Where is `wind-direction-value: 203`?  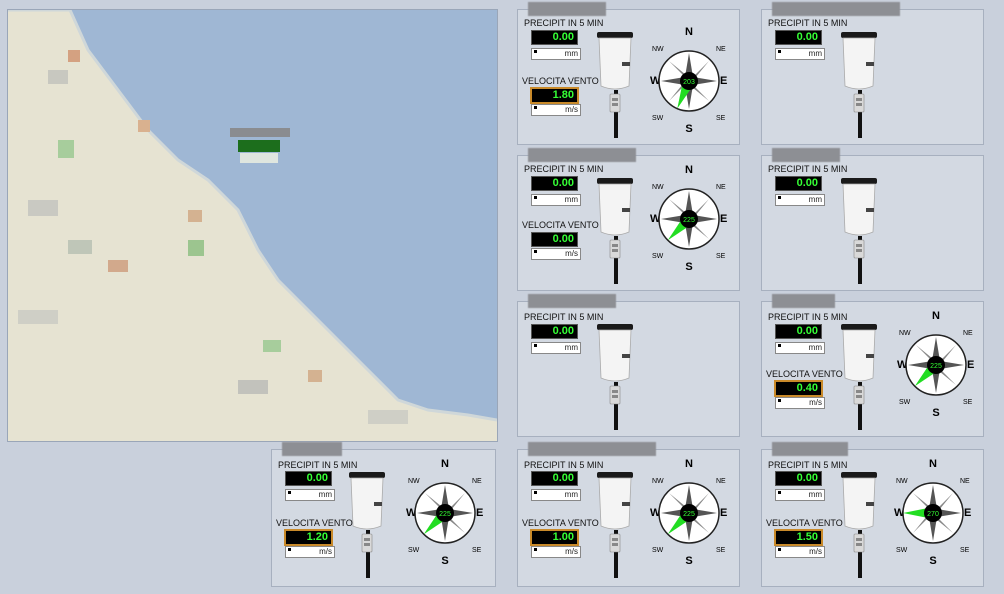
wind-direction-value: 203 is located at coordinates (689, 82).